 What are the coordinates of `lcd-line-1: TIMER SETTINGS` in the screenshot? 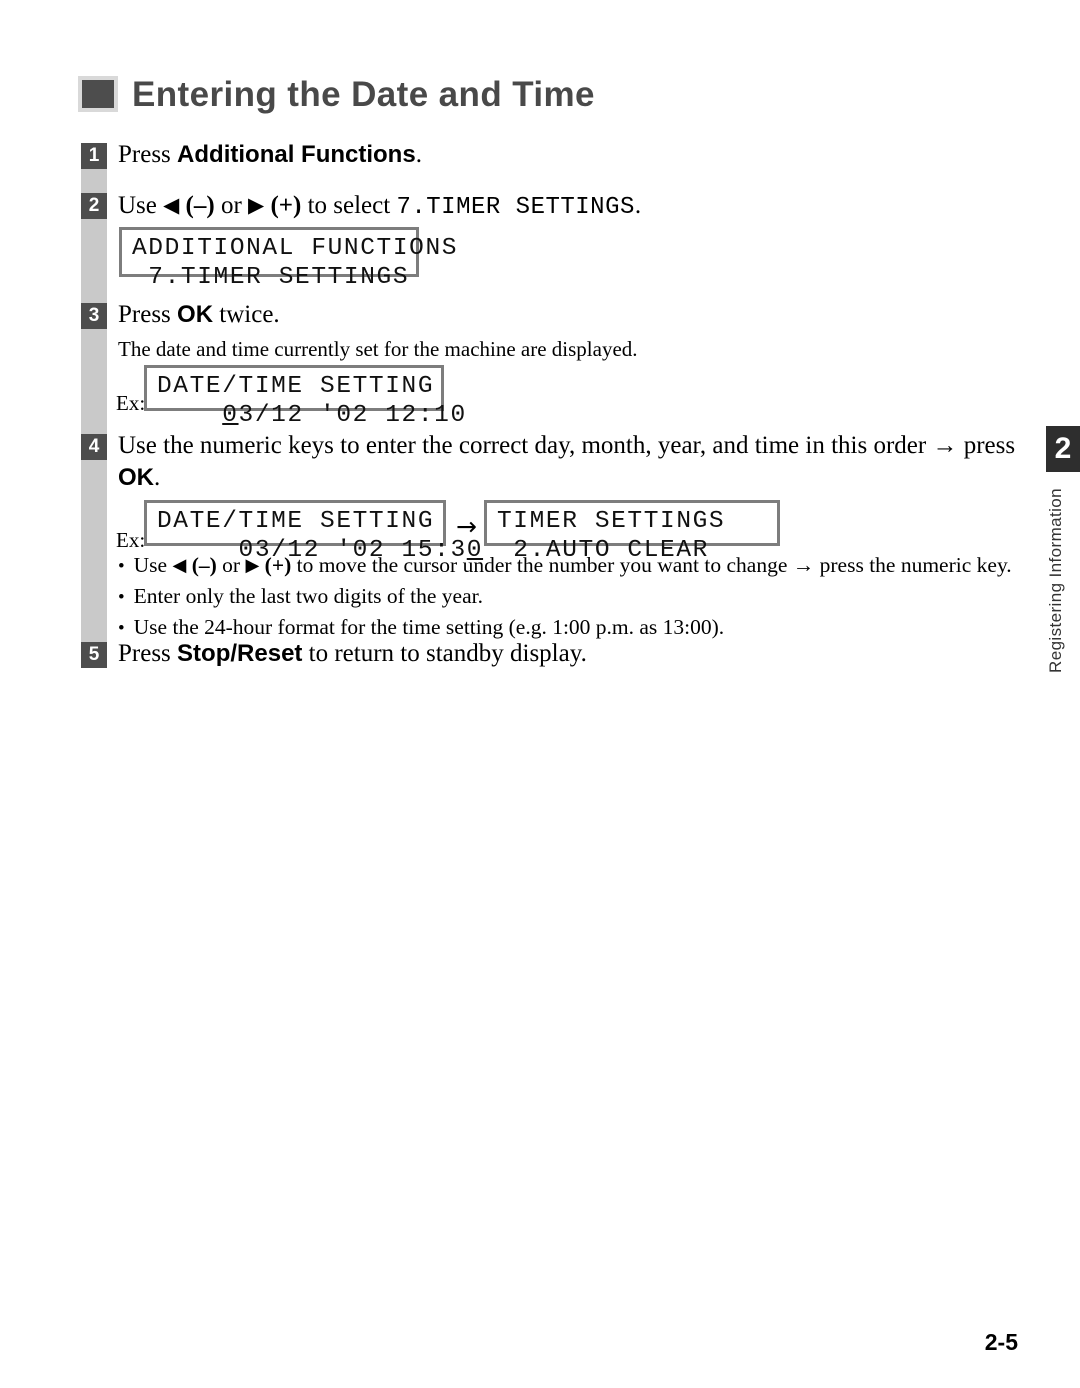 It's located at (611, 521).